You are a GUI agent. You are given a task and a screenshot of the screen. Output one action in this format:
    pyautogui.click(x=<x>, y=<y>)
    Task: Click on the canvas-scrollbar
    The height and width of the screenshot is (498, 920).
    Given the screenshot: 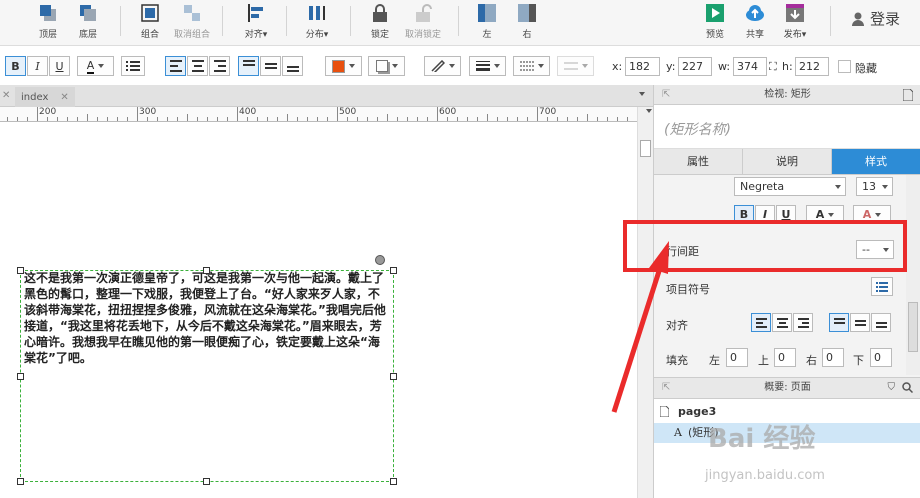 What is the action you would take?
    pyautogui.click(x=645, y=302)
    